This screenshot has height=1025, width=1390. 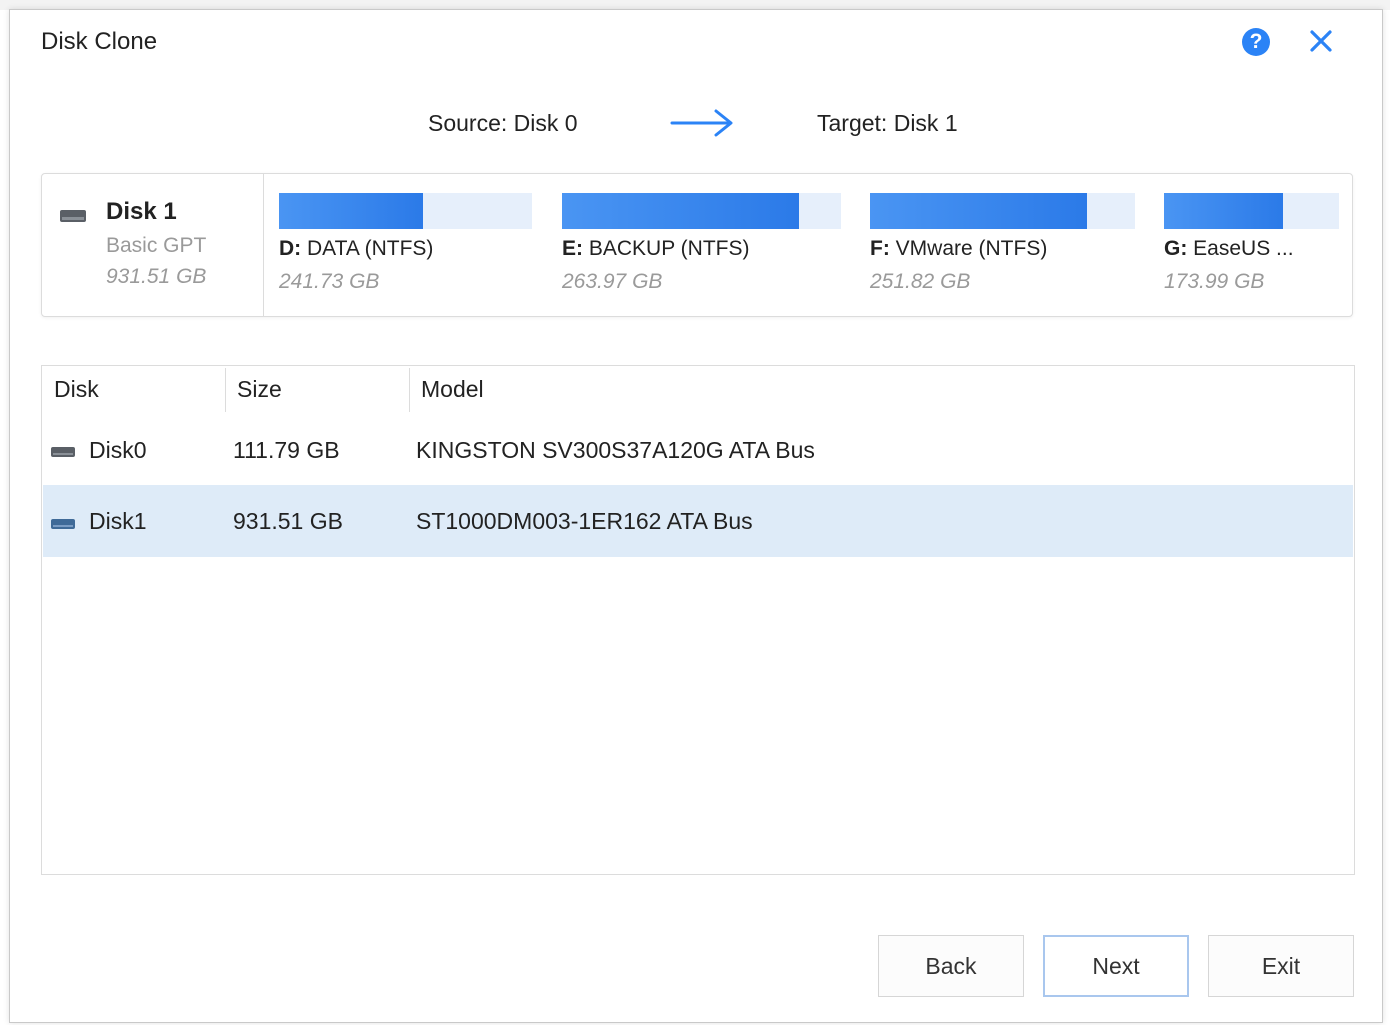 I want to click on partition-letter: D:, so click(x=290, y=248).